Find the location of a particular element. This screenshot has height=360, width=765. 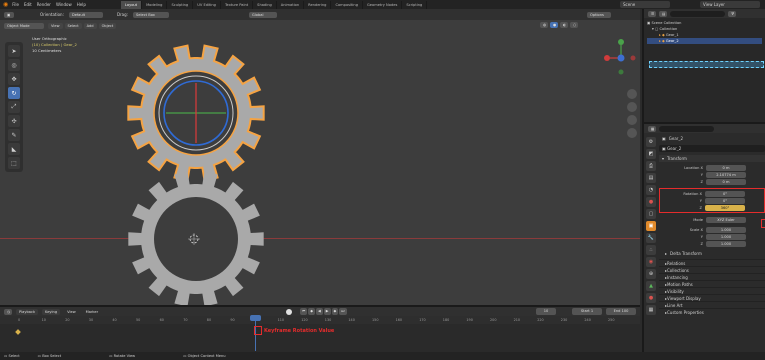

jump-start-icon: ⏮ is located at coordinates (304, 311).